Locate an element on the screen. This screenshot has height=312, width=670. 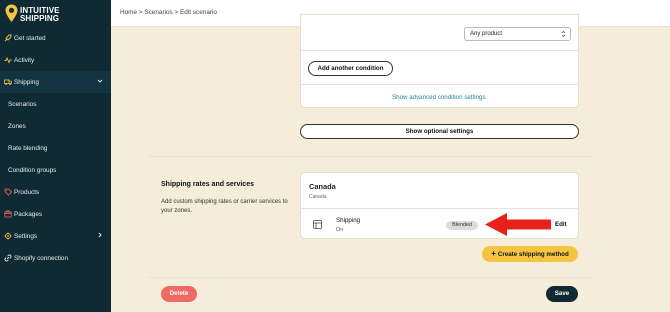
activity-icon is located at coordinates (8, 60).